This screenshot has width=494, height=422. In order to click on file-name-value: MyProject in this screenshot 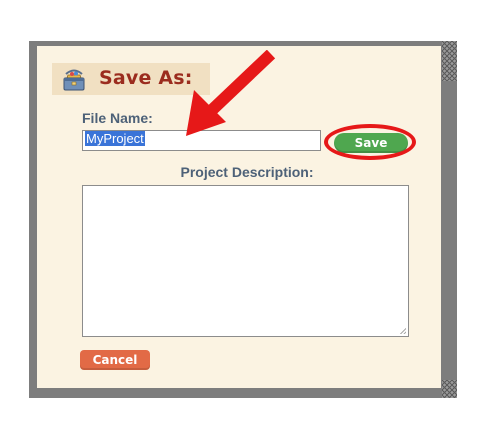, I will do `click(115, 138)`.